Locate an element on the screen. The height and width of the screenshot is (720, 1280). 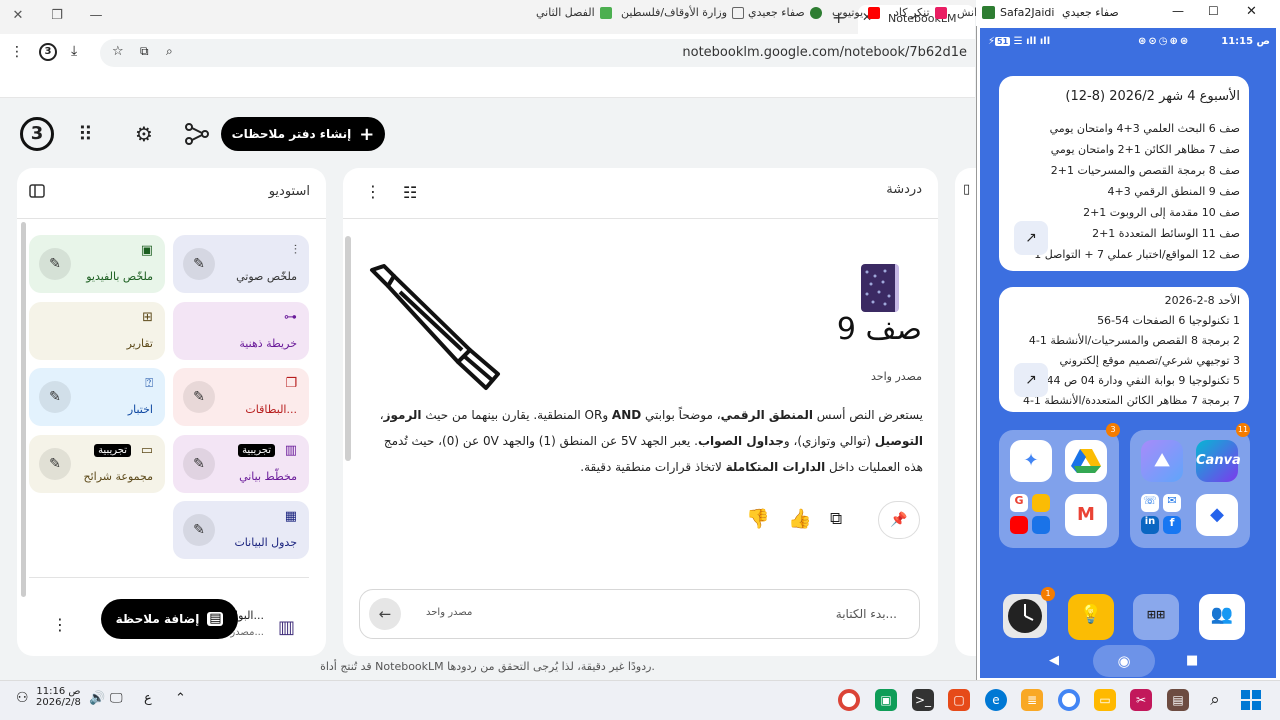
gmail-icon: M is located at coordinates (1086, 515).